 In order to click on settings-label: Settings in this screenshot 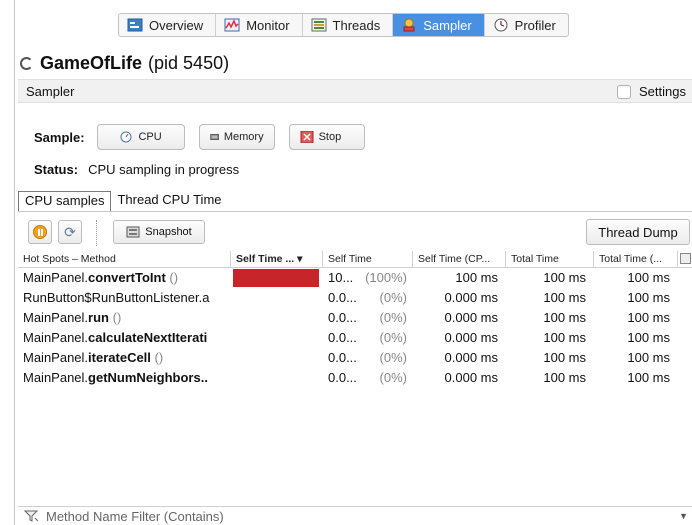, I will do `click(662, 91)`.